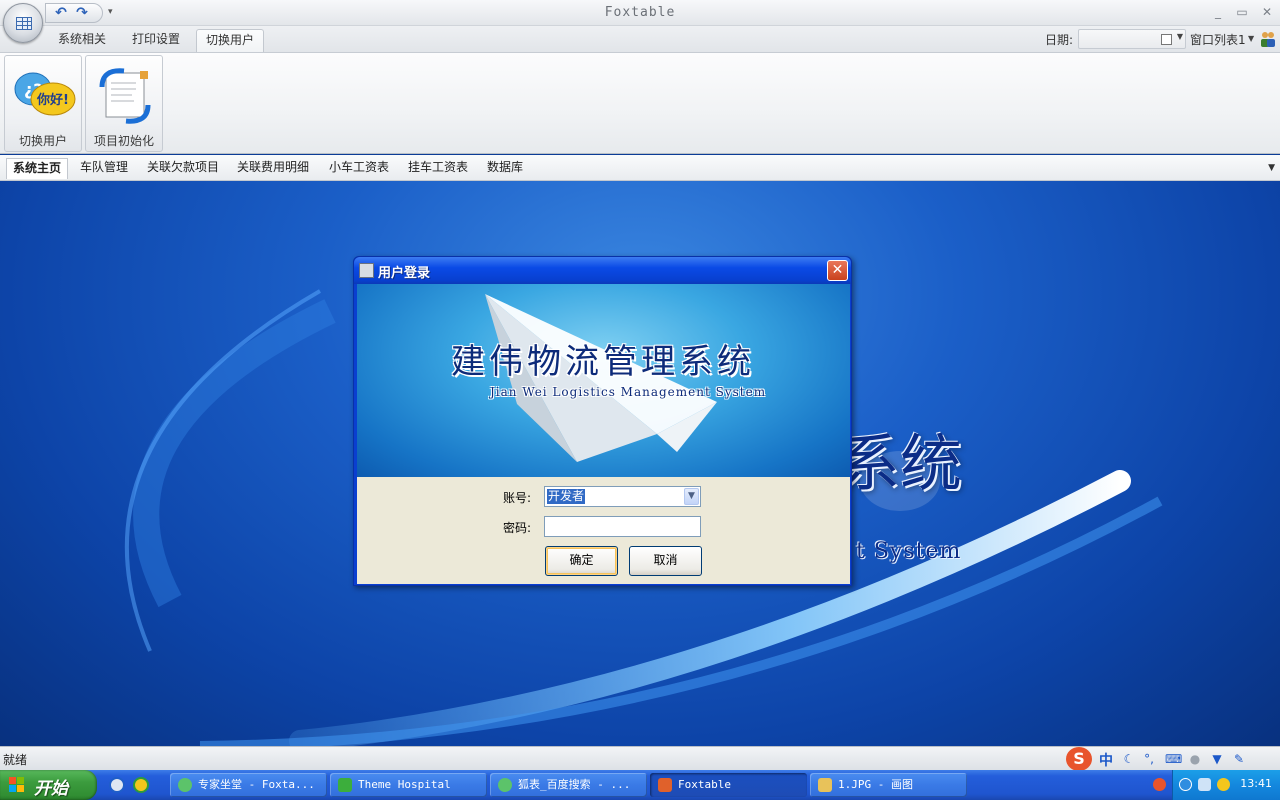  What do you see at coordinates (622, 496) in the screenshot?
I see `account-select: 开发者 ▼` at bounding box center [622, 496].